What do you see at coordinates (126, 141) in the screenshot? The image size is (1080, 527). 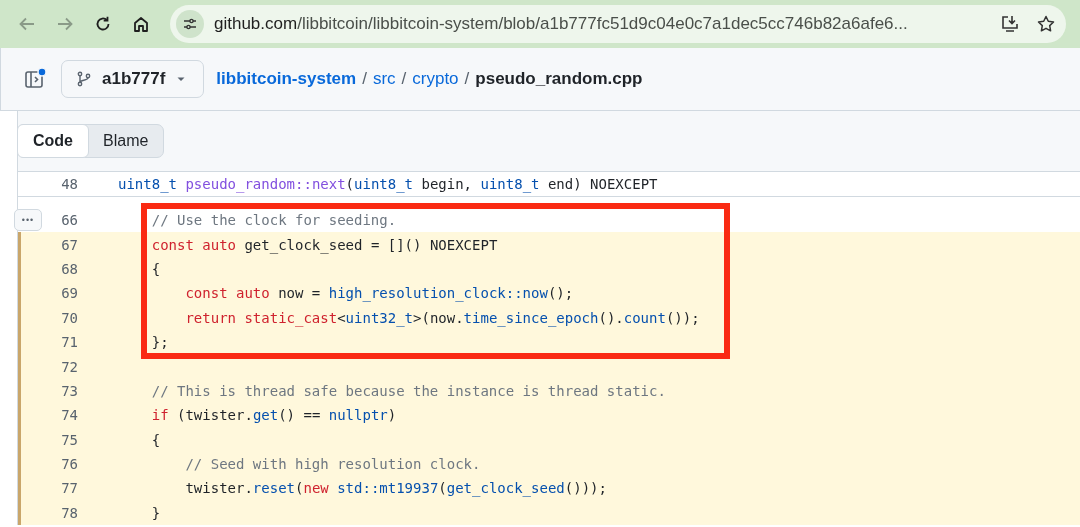 I see `view-tab: Blame` at bounding box center [126, 141].